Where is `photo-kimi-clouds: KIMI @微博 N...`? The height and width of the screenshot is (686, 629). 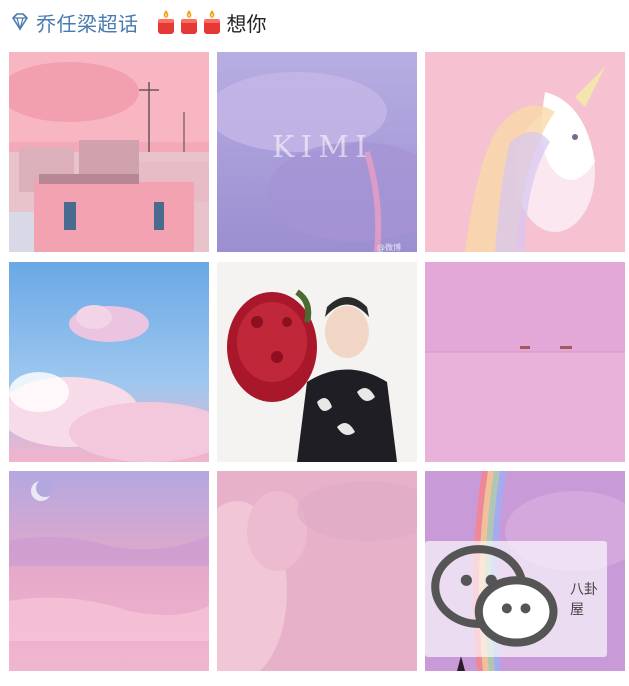 photo-kimi-clouds: KIMI @微博 N... is located at coordinates (317, 152).